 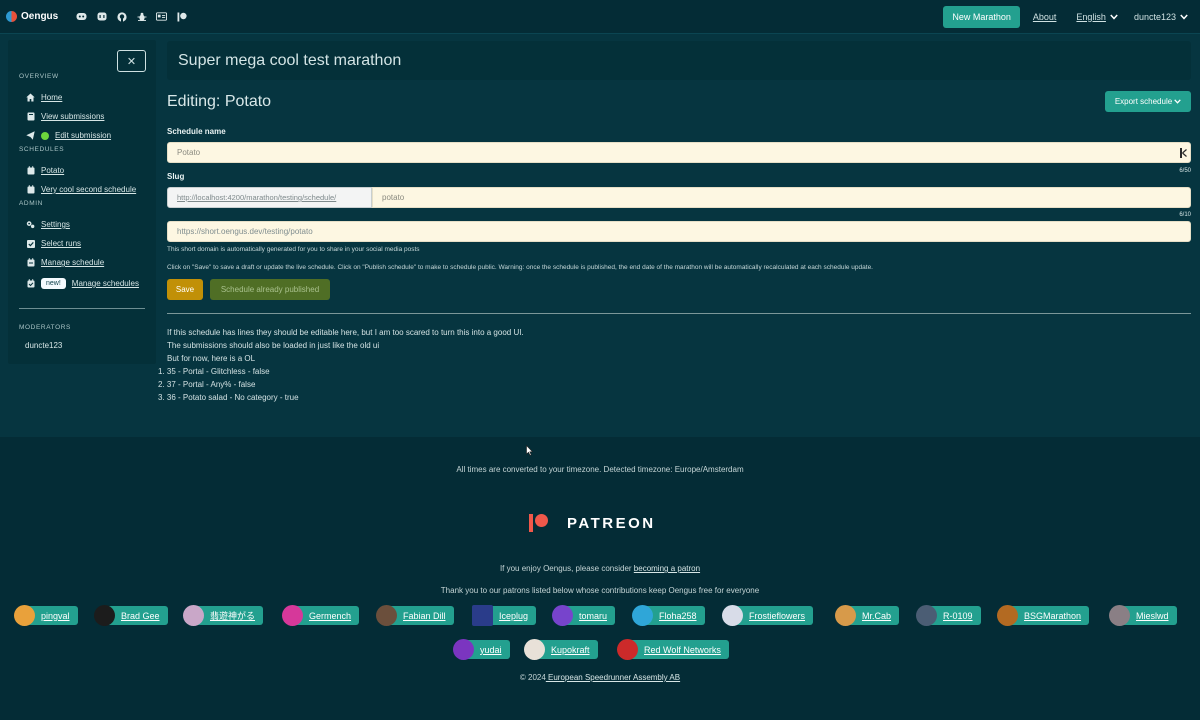 What do you see at coordinates (39, 76) in the screenshot?
I see `section-label-overview: OVERVIEW` at bounding box center [39, 76].